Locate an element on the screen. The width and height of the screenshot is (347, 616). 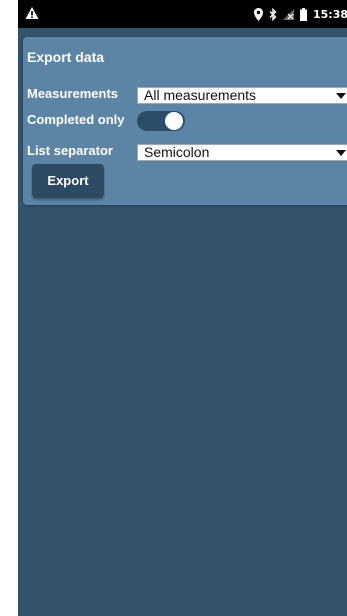
status-time: 15:38 is located at coordinates (330, 14).